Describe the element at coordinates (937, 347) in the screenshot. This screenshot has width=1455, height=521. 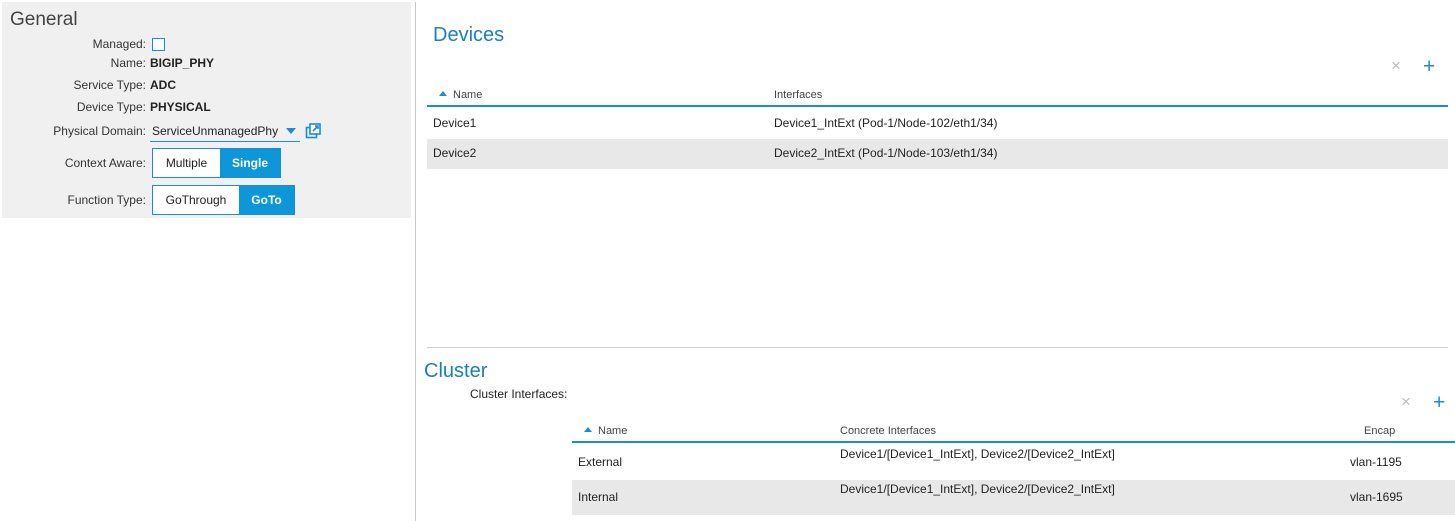
I see `section-divider` at that location.